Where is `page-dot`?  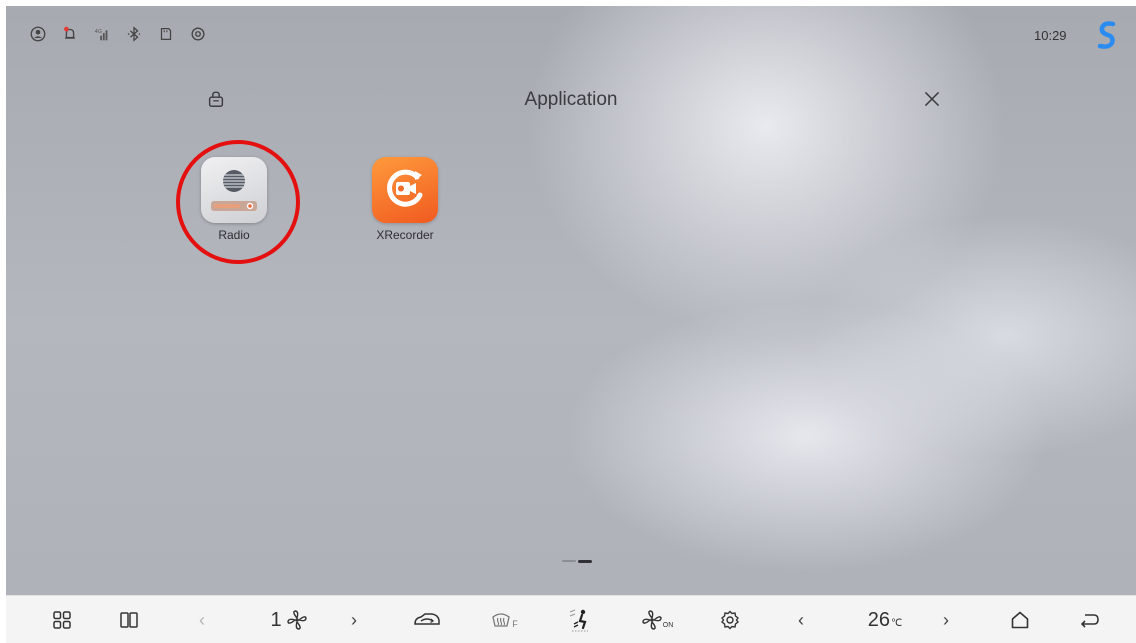
page-dot is located at coordinates (569, 561).